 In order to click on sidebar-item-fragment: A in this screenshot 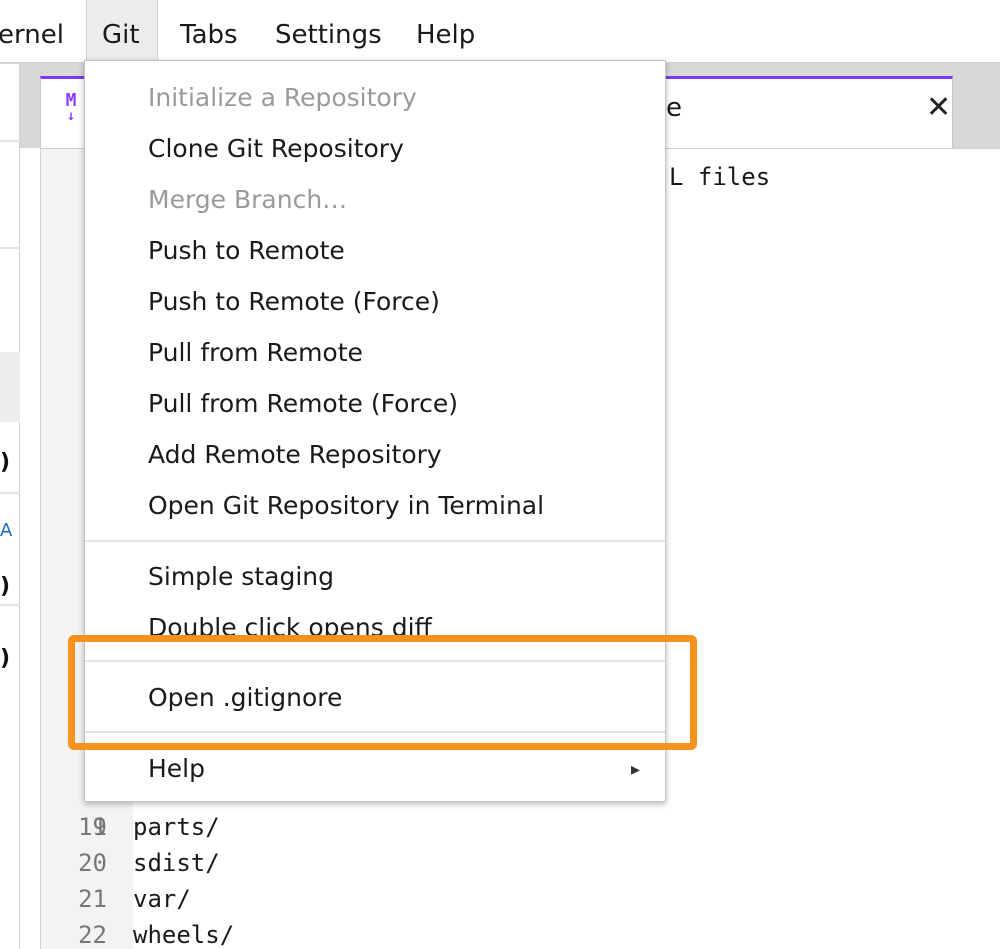, I will do `click(6, 530)`.